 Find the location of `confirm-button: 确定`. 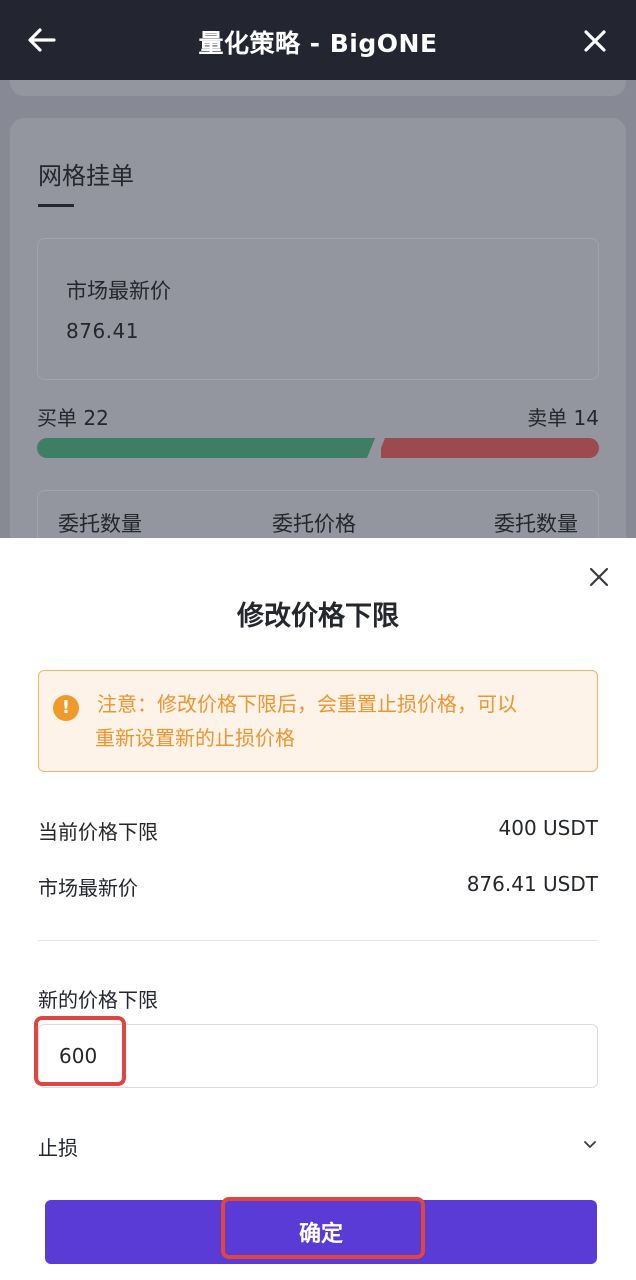

confirm-button: 确定 is located at coordinates (321, 1232).